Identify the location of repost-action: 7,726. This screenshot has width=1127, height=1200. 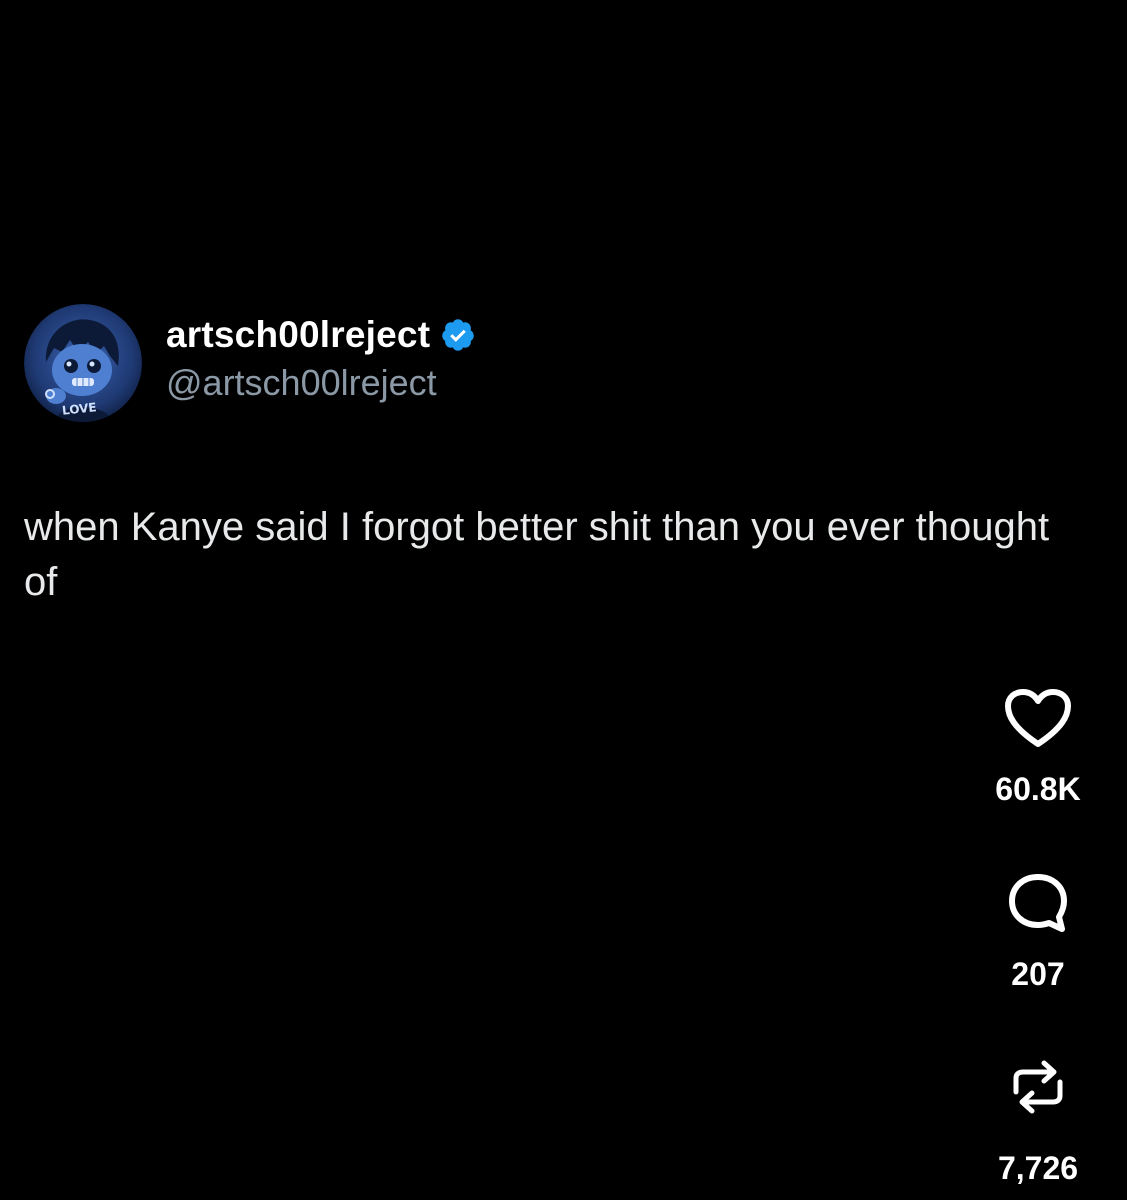
(1038, 1119).